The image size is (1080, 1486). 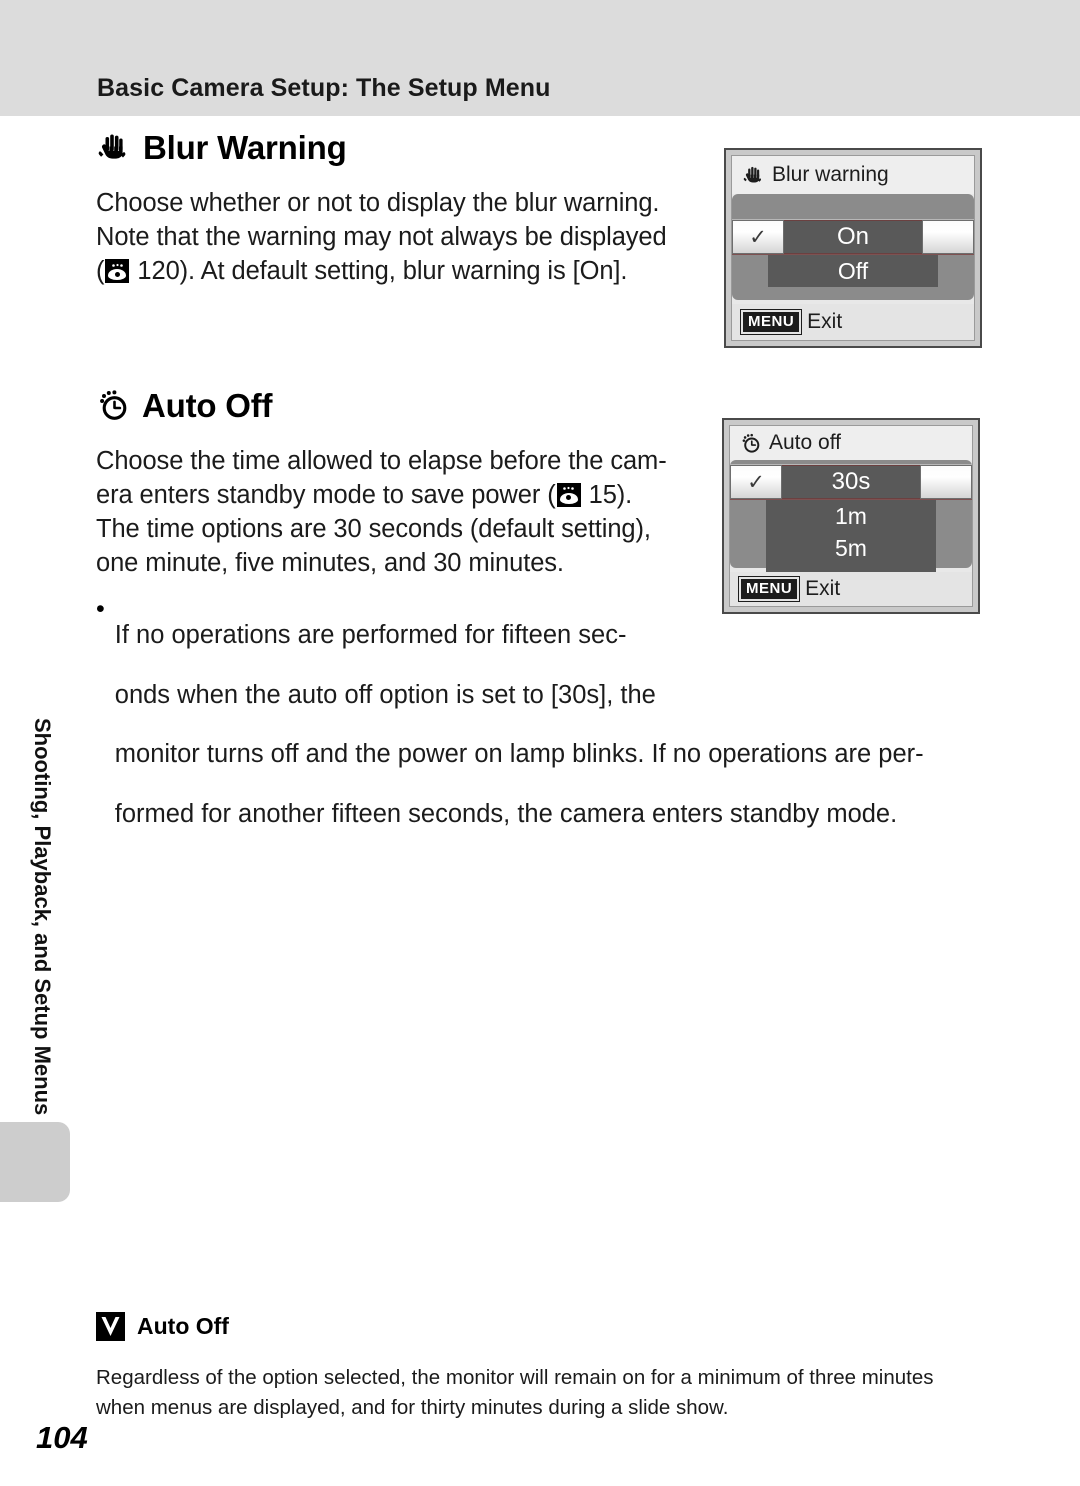 I want to click on option-row-selected: ✓ 30s, so click(x=851, y=482).